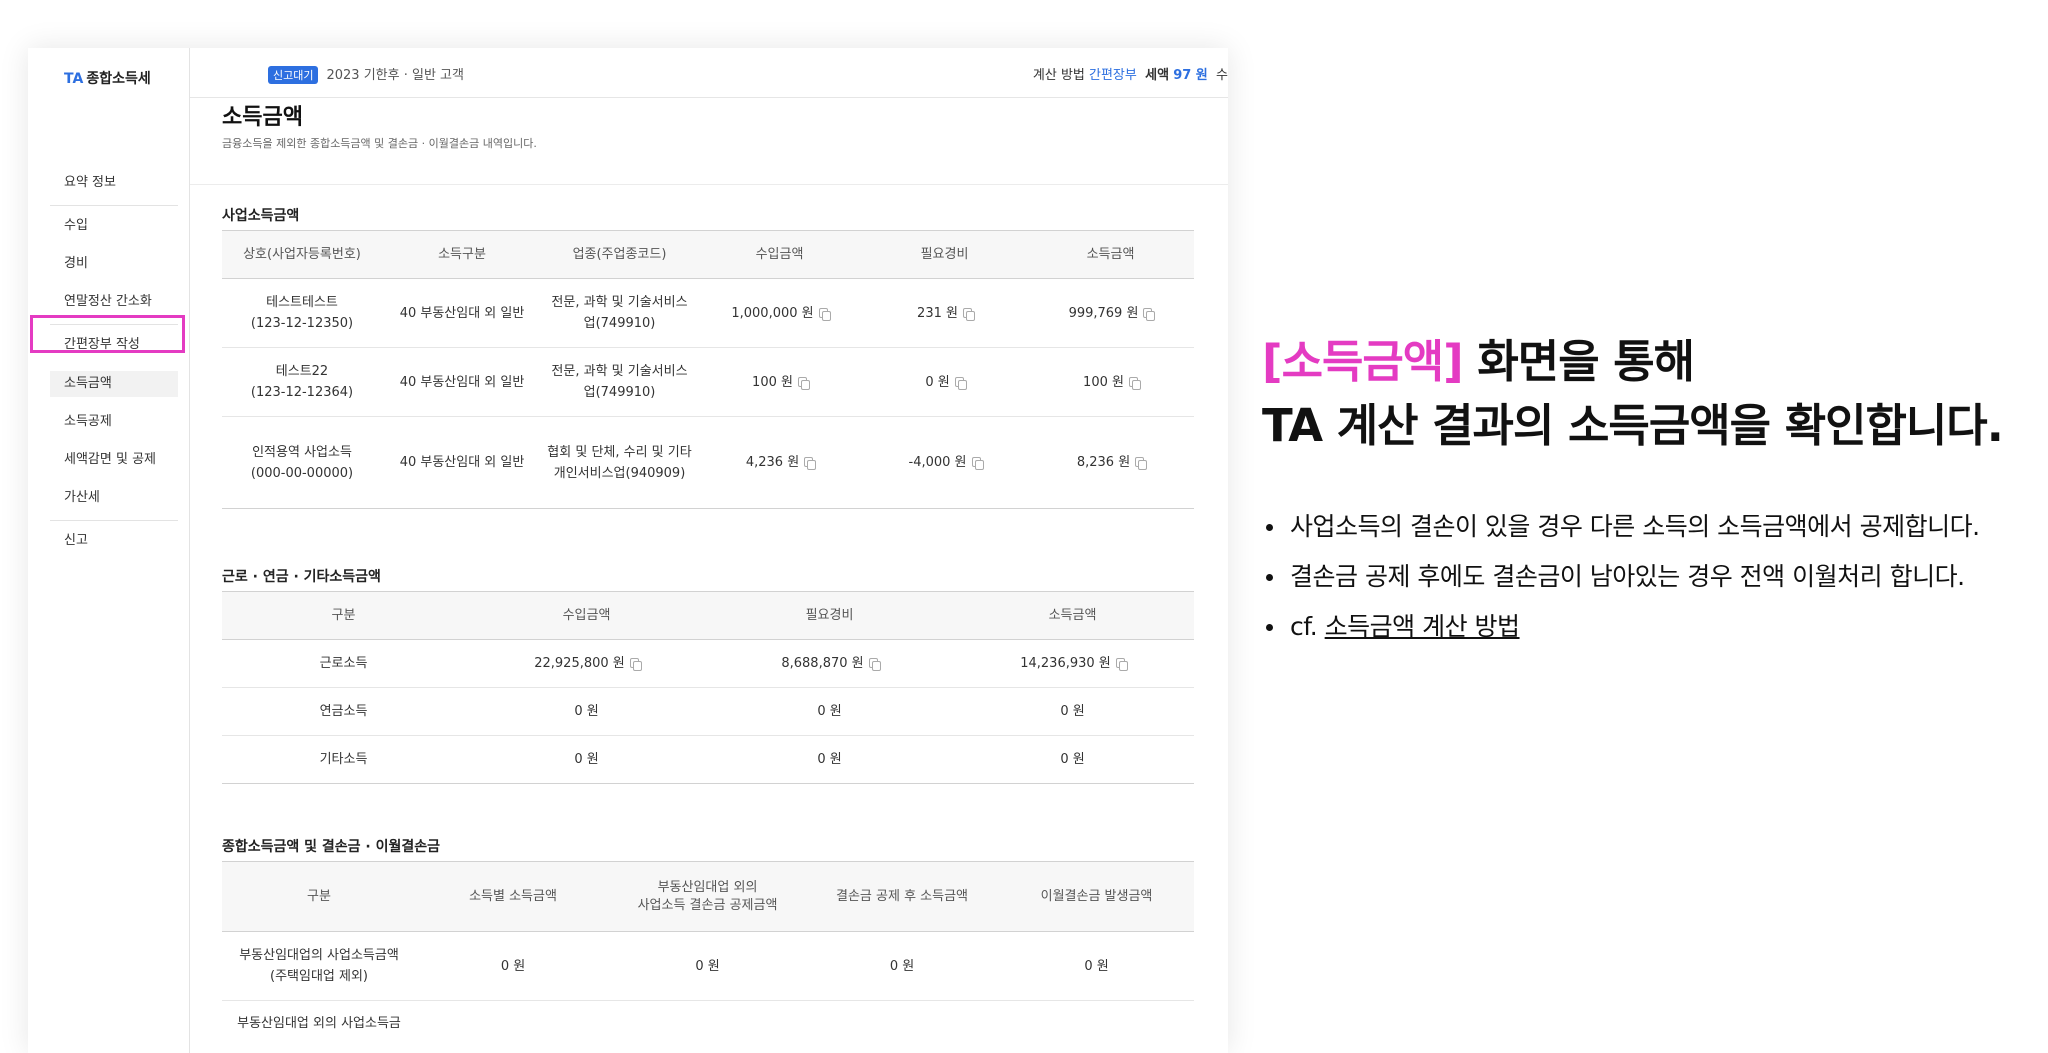  What do you see at coordinates (107, 334) in the screenshot?
I see `highlight-box` at bounding box center [107, 334].